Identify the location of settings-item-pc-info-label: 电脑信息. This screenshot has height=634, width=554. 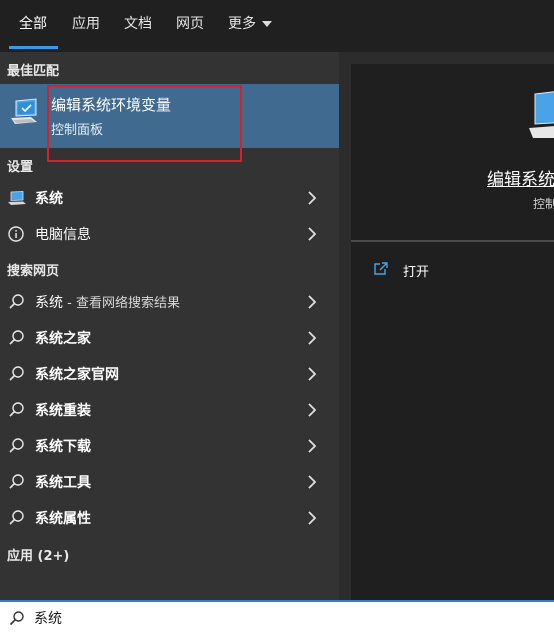
(63, 235).